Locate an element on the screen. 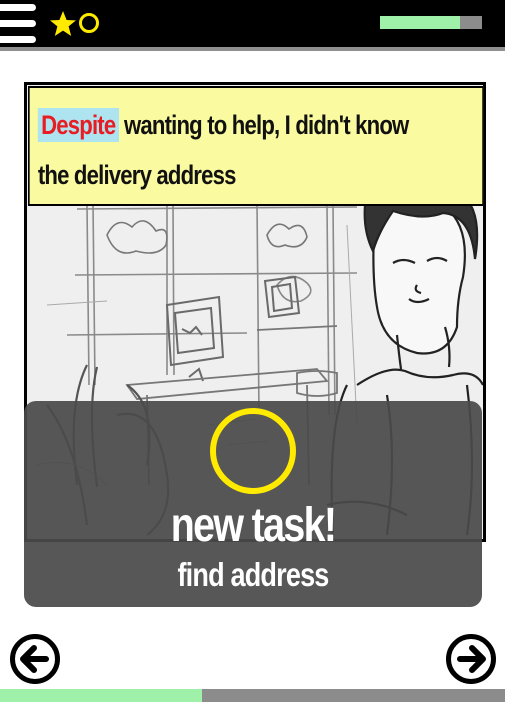 This screenshot has height=702, width=505. caption-line-1: wanting to help, I didn't know is located at coordinates (263, 125).